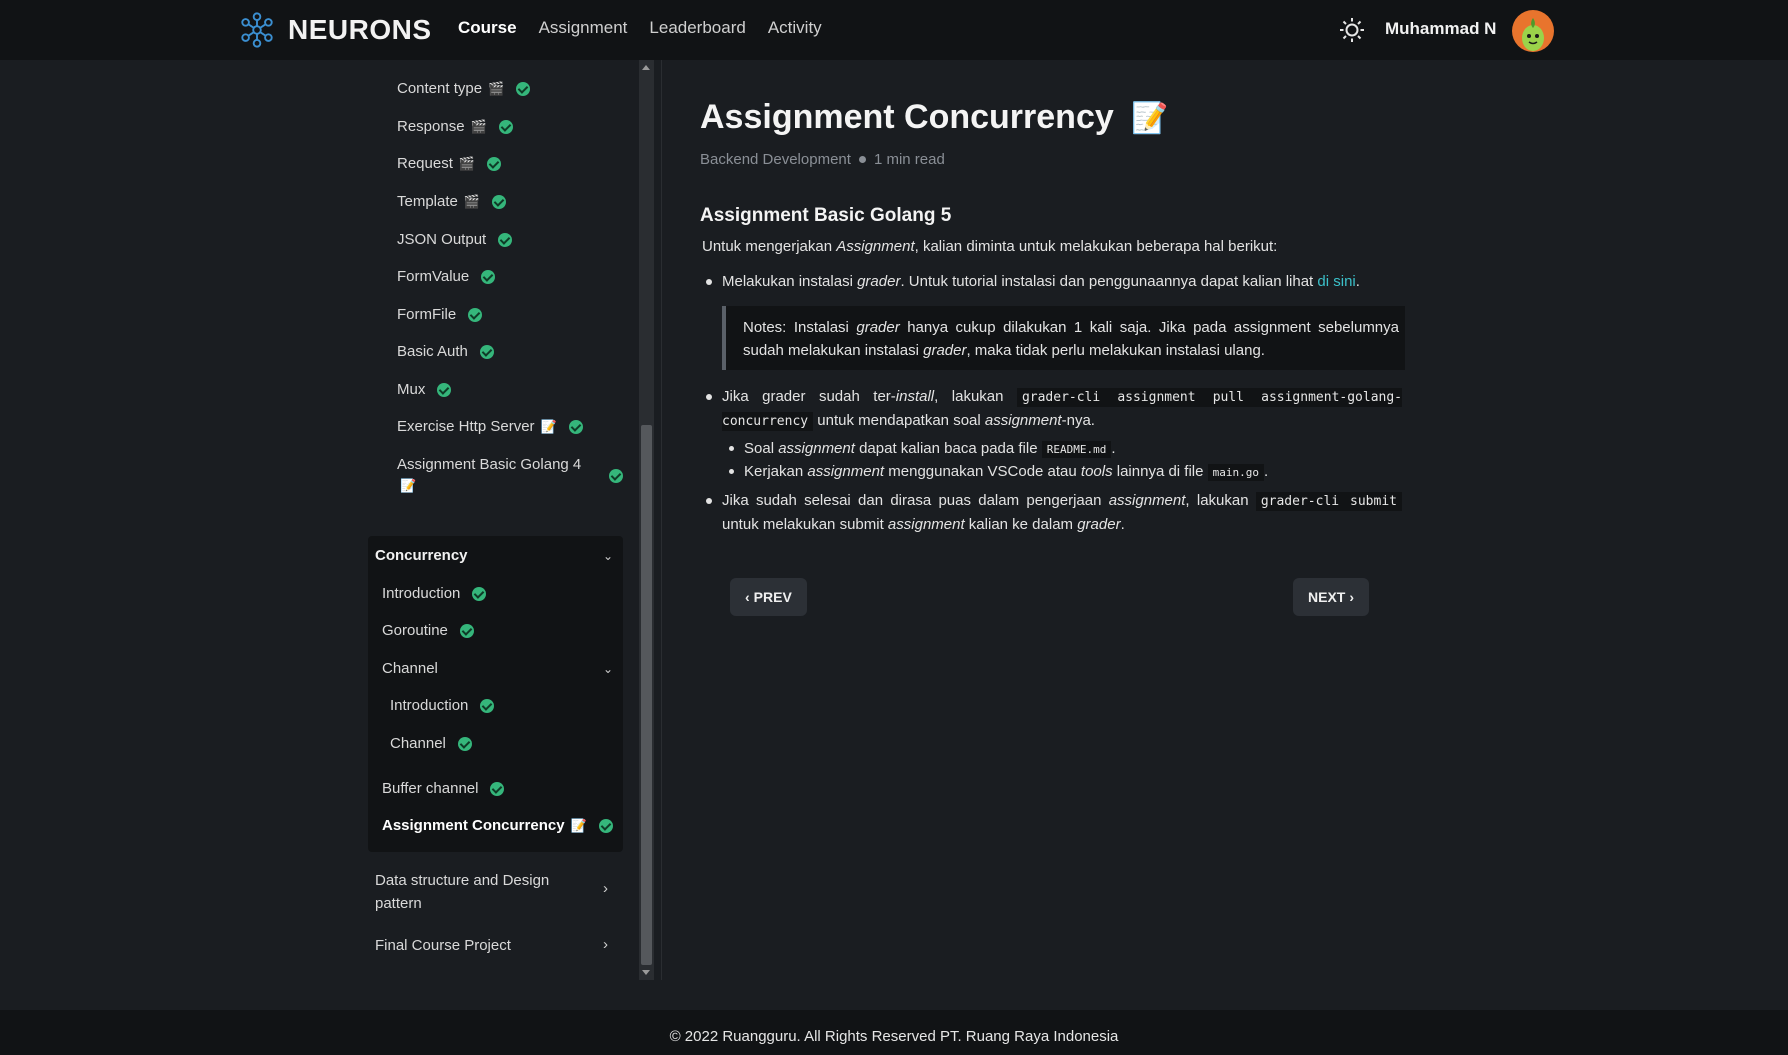 The height and width of the screenshot is (1055, 1788). I want to click on text: dapat kalian baca pada file, so click(948, 448).